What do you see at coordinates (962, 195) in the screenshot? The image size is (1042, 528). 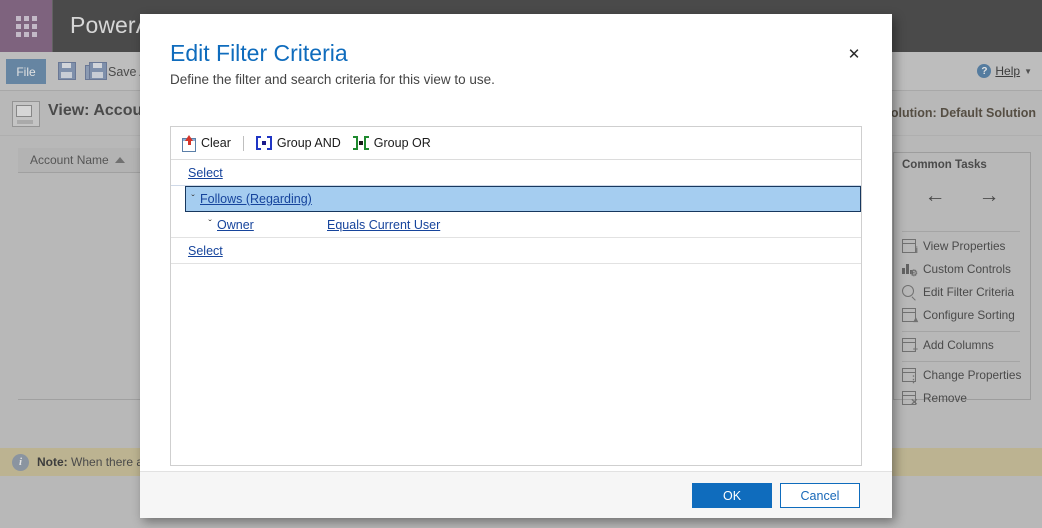 I see `common-tasks-navigation: ← →` at bounding box center [962, 195].